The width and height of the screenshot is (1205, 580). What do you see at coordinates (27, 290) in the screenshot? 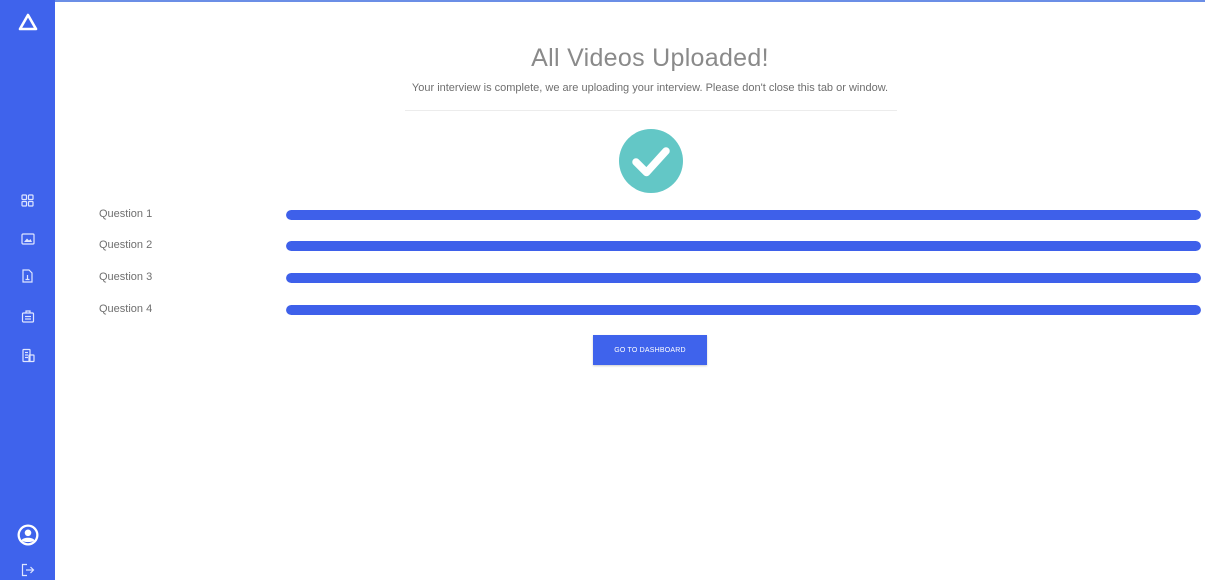
I see `sidebar` at bounding box center [27, 290].